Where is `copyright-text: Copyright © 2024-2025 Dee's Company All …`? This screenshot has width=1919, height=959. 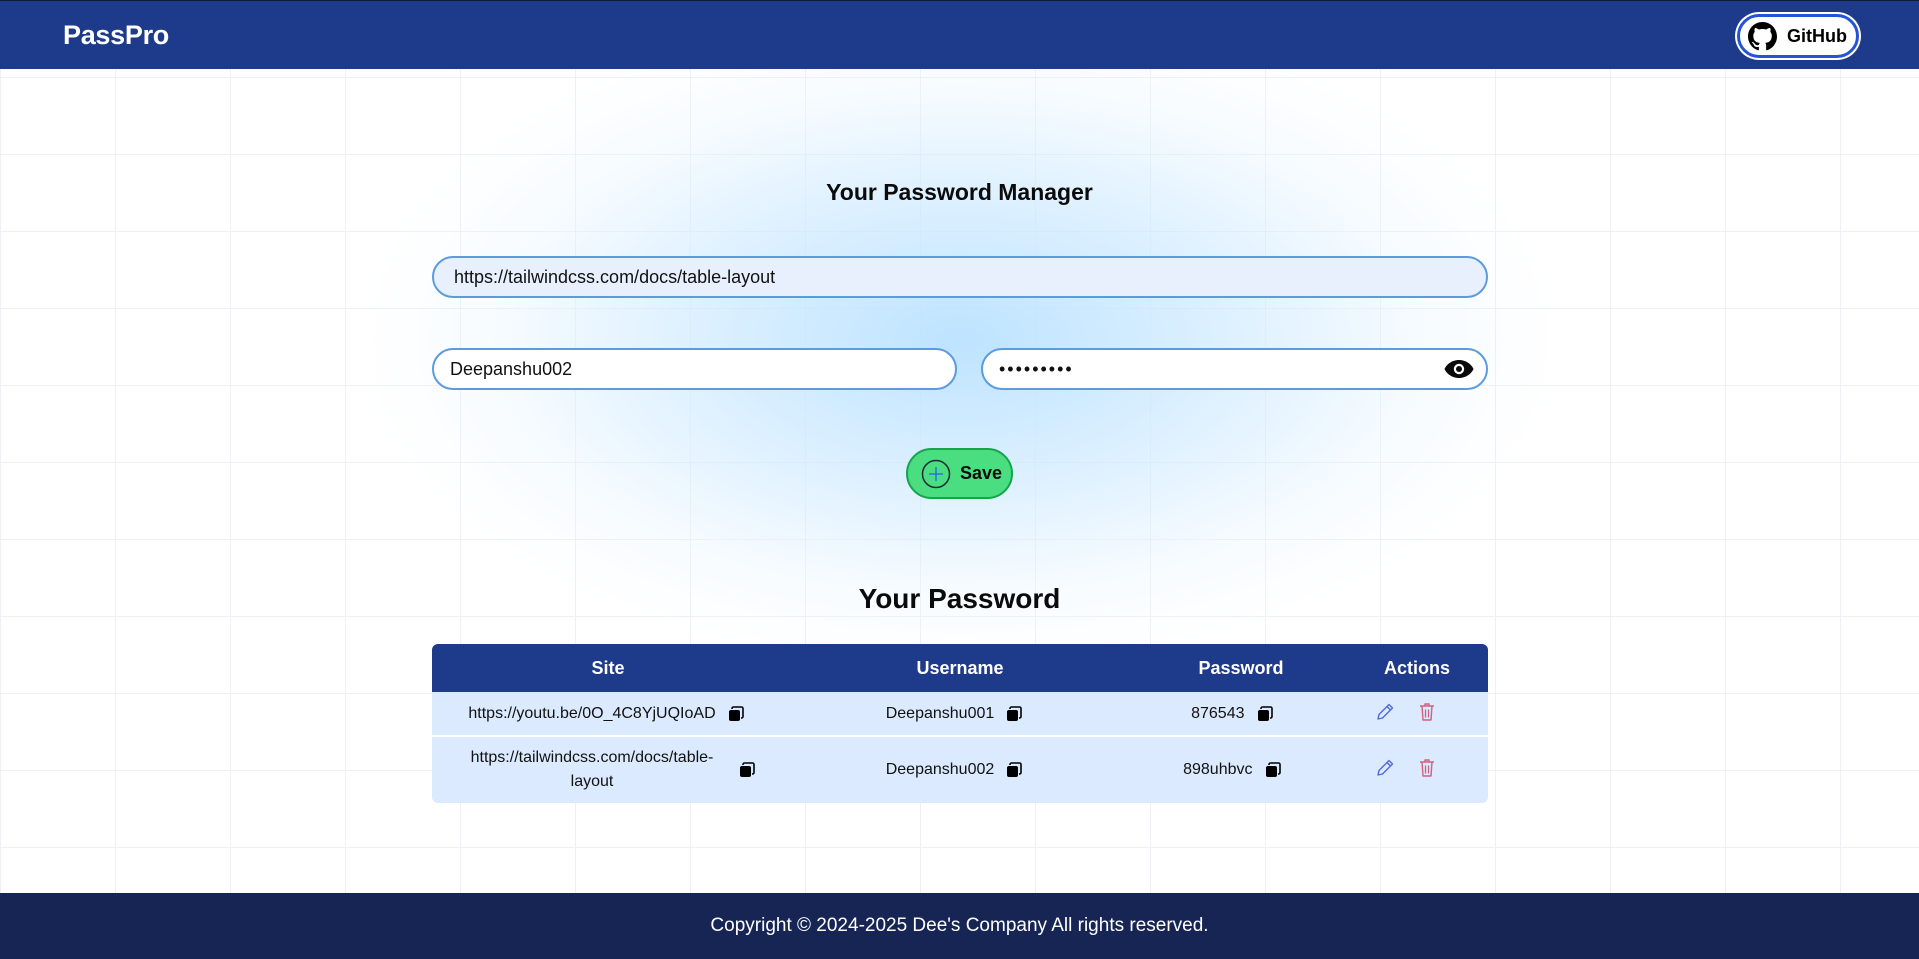 copyright-text: Copyright © 2024-2025 Dee's Company All … is located at coordinates (959, 925).